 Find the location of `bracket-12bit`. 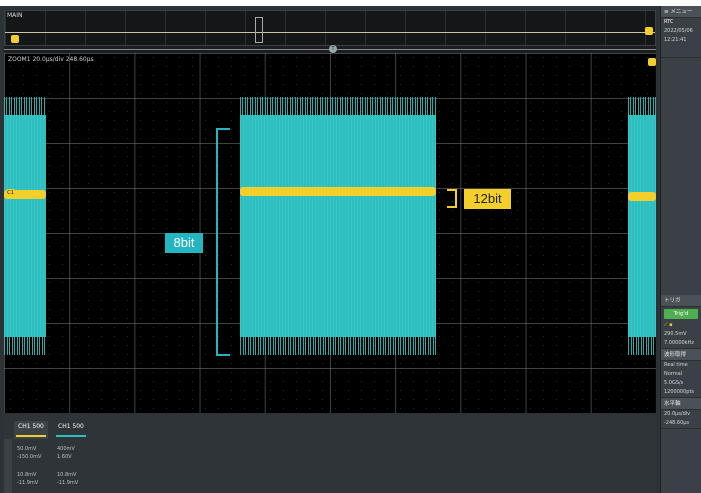

bracket-12bit is located at coordinates (452, 198).